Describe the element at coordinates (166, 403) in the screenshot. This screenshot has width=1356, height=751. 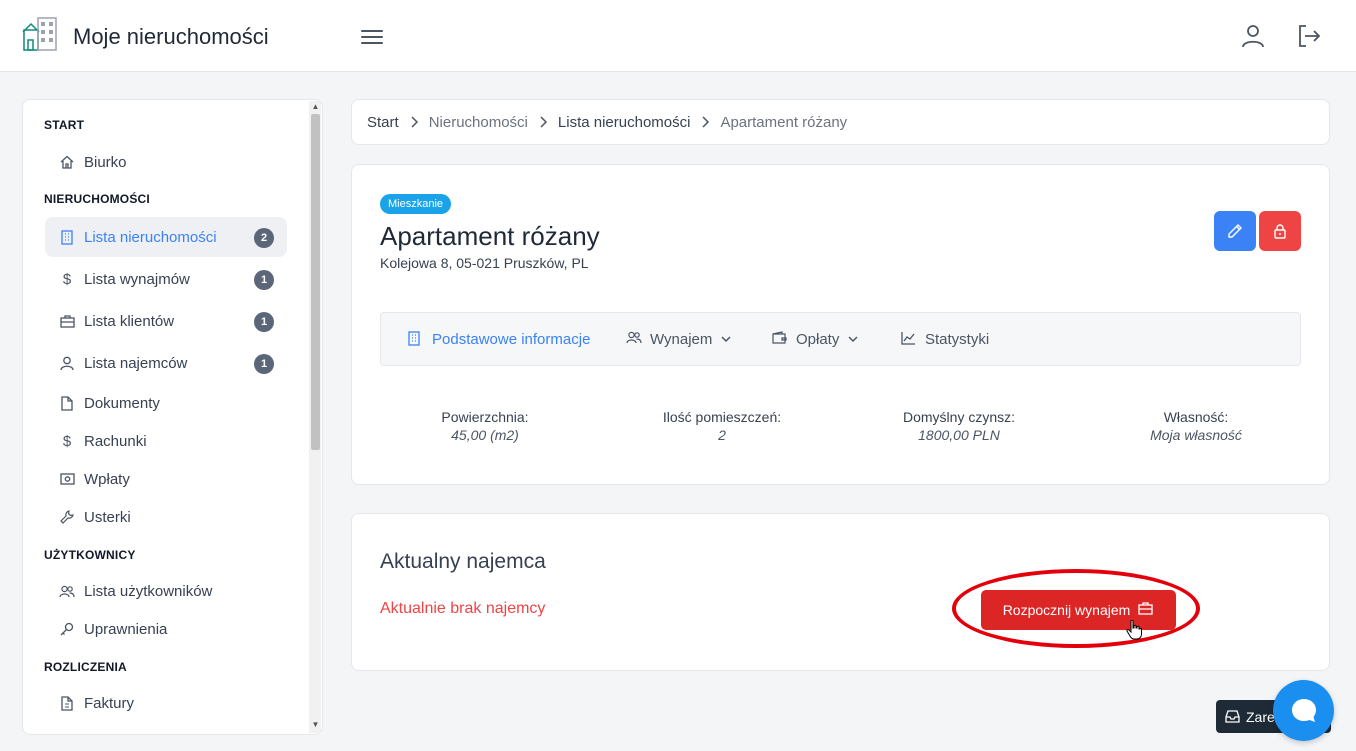
I see `sidebar-item-dokumenty: Dokumenty` at that location.